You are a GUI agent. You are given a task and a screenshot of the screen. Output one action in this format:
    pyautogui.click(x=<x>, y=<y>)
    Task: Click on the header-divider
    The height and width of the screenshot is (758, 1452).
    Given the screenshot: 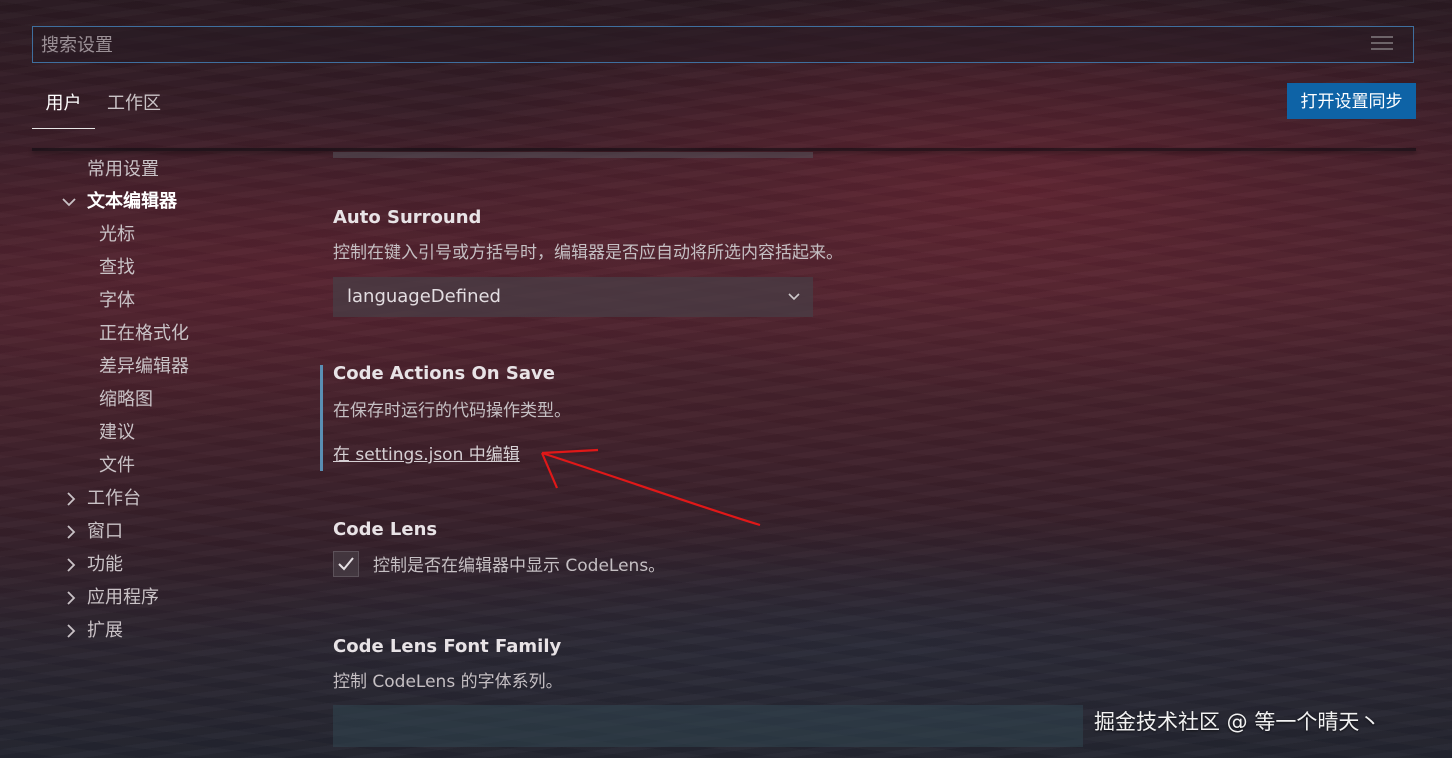 What is the action you would take?
    pyautogui.click(x=724, y=149)
    